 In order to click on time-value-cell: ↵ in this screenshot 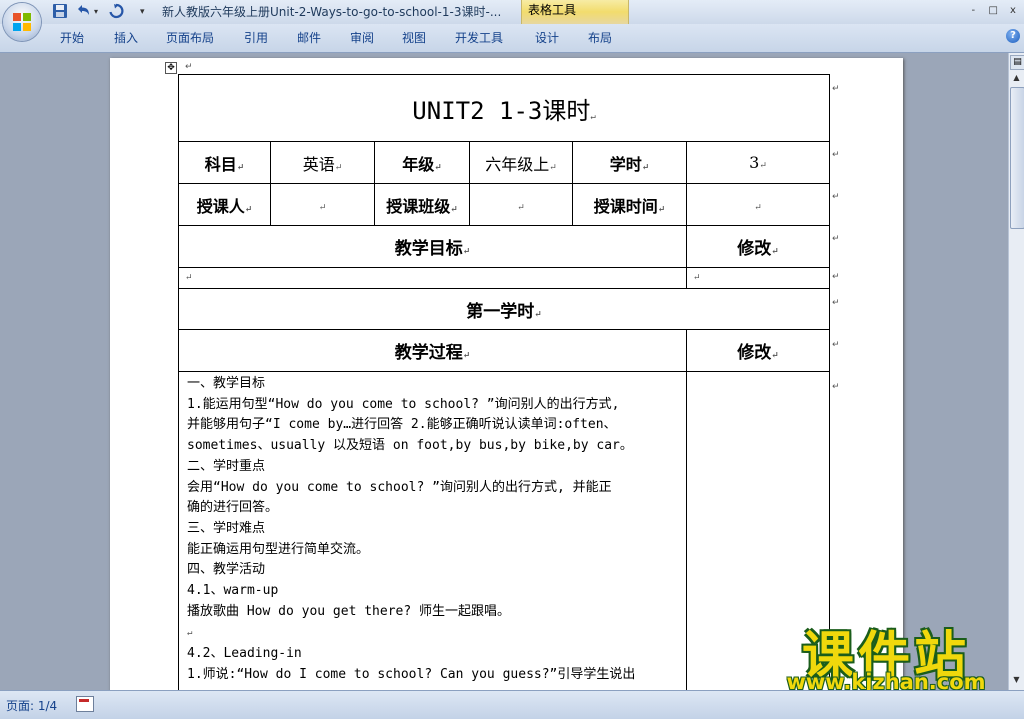, I will do `click(758, 204)`.